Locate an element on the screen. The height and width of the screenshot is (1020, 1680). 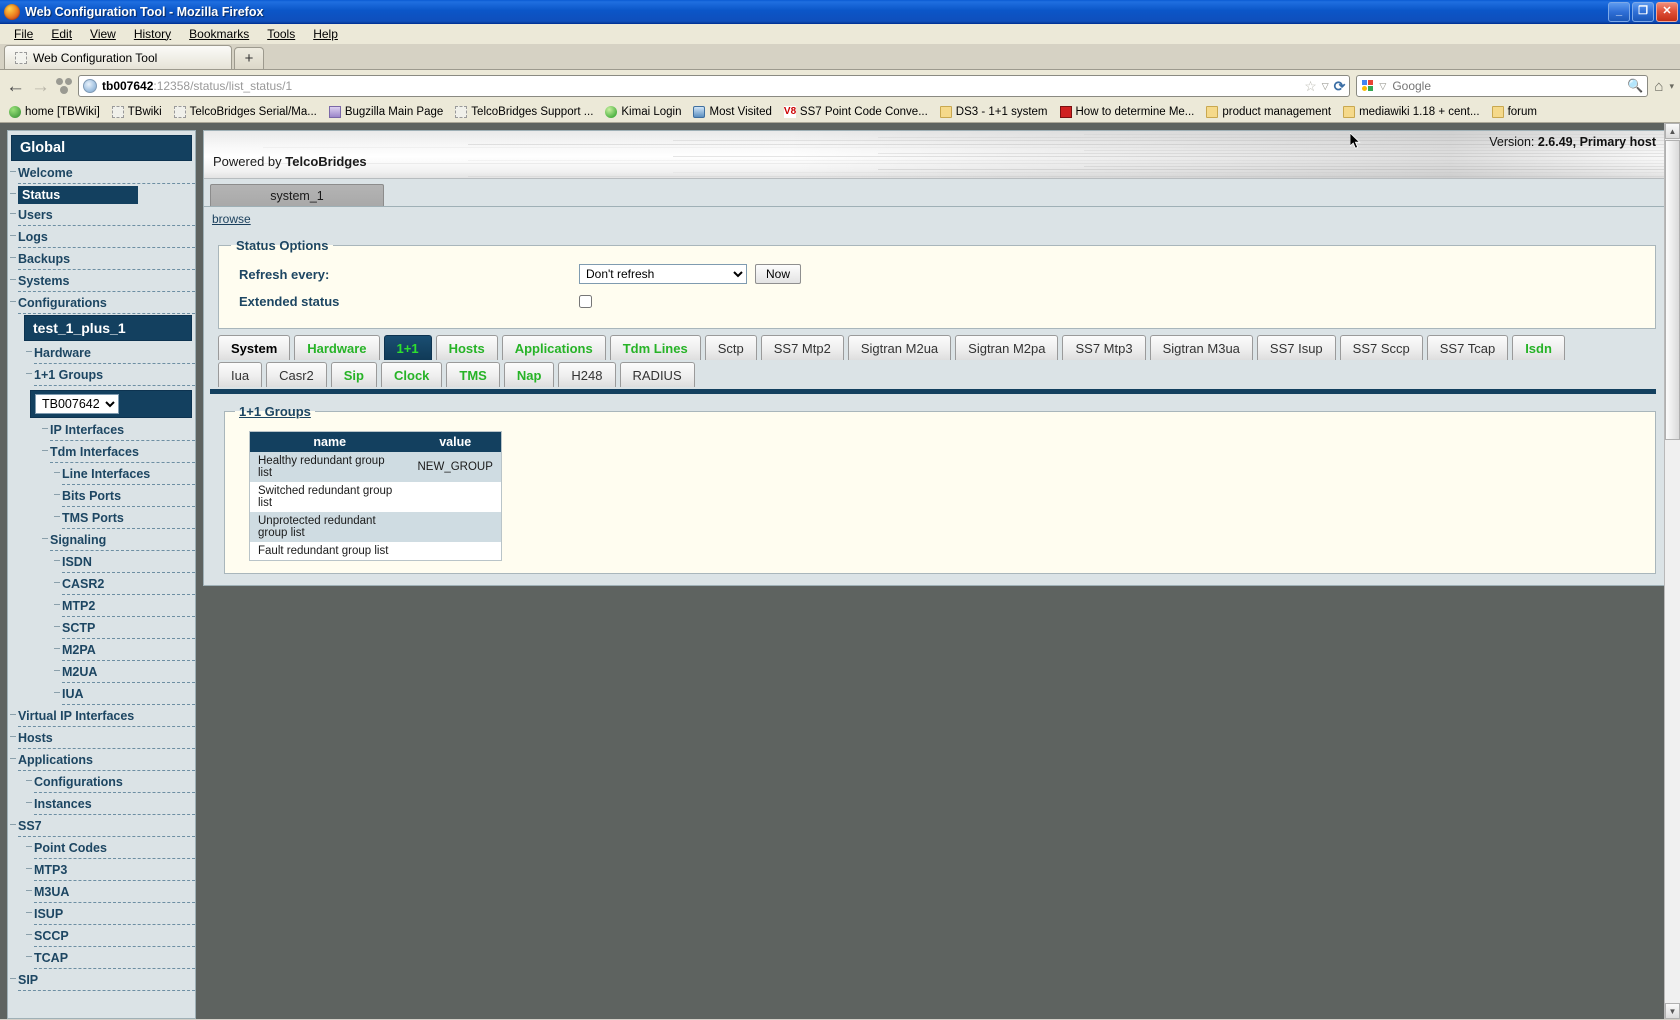
sidebar-item: ISUP is located at coordinates (110, 915).